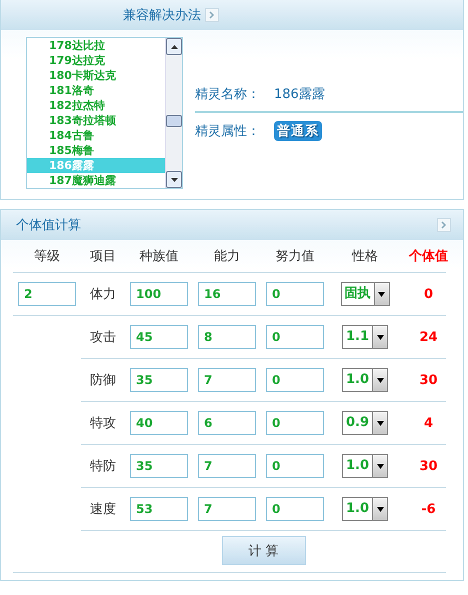 The image size is (468, 595). What do you see at coordinates (227, 423) in the screenshot?
I see `ability-input: 6` at bounding box center [227, 423].